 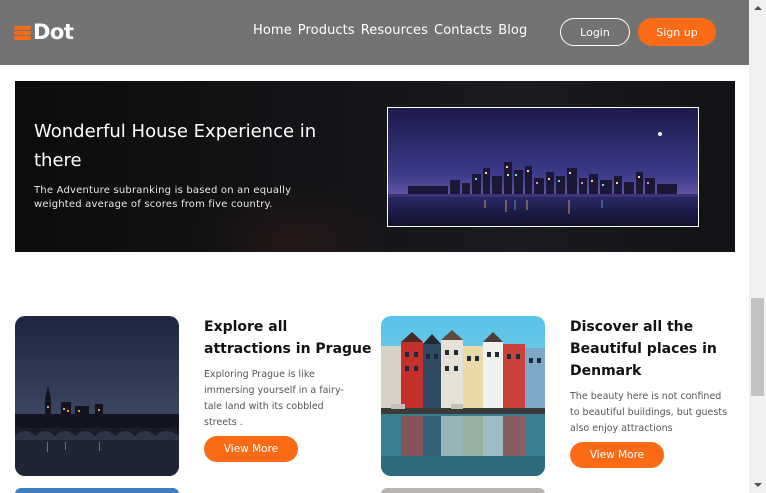 What do you see at coordinates (288, 338) in the screenshot?
I see `card-title-prague: Explore all attractions in Prague` at bounding box center [288, 338].